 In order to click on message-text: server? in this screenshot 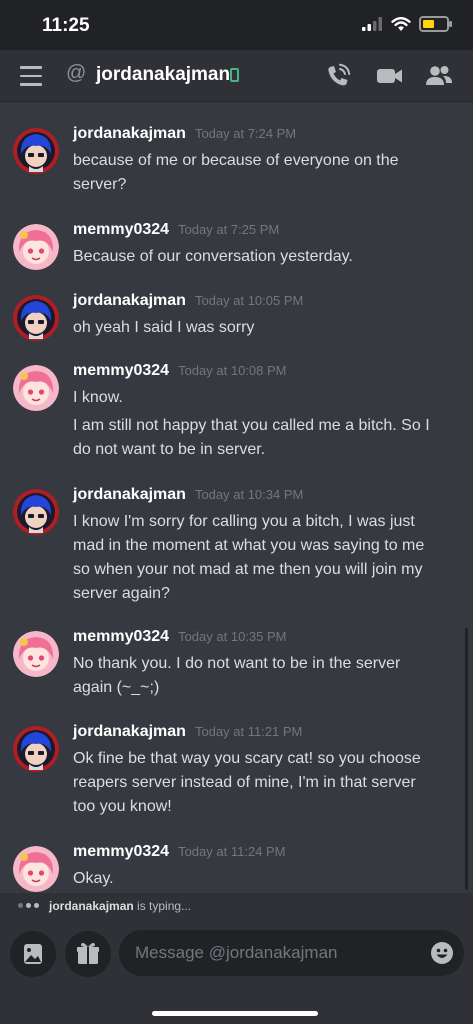, I will do `click(100, 184)`.